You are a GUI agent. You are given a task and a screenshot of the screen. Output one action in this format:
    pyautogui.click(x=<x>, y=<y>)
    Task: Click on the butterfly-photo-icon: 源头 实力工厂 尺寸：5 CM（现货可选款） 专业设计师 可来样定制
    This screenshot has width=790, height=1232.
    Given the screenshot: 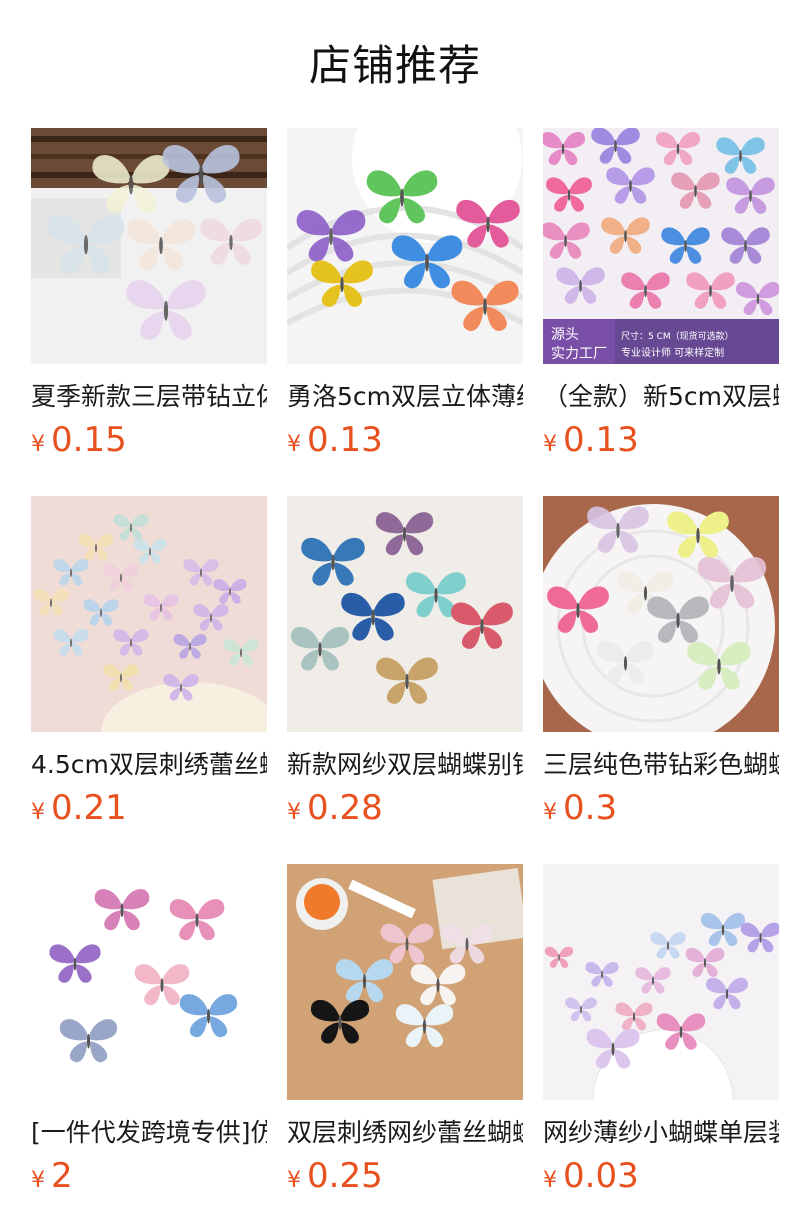 What is the action you would take?
    pyautogui.click(x=661, y=246)
    